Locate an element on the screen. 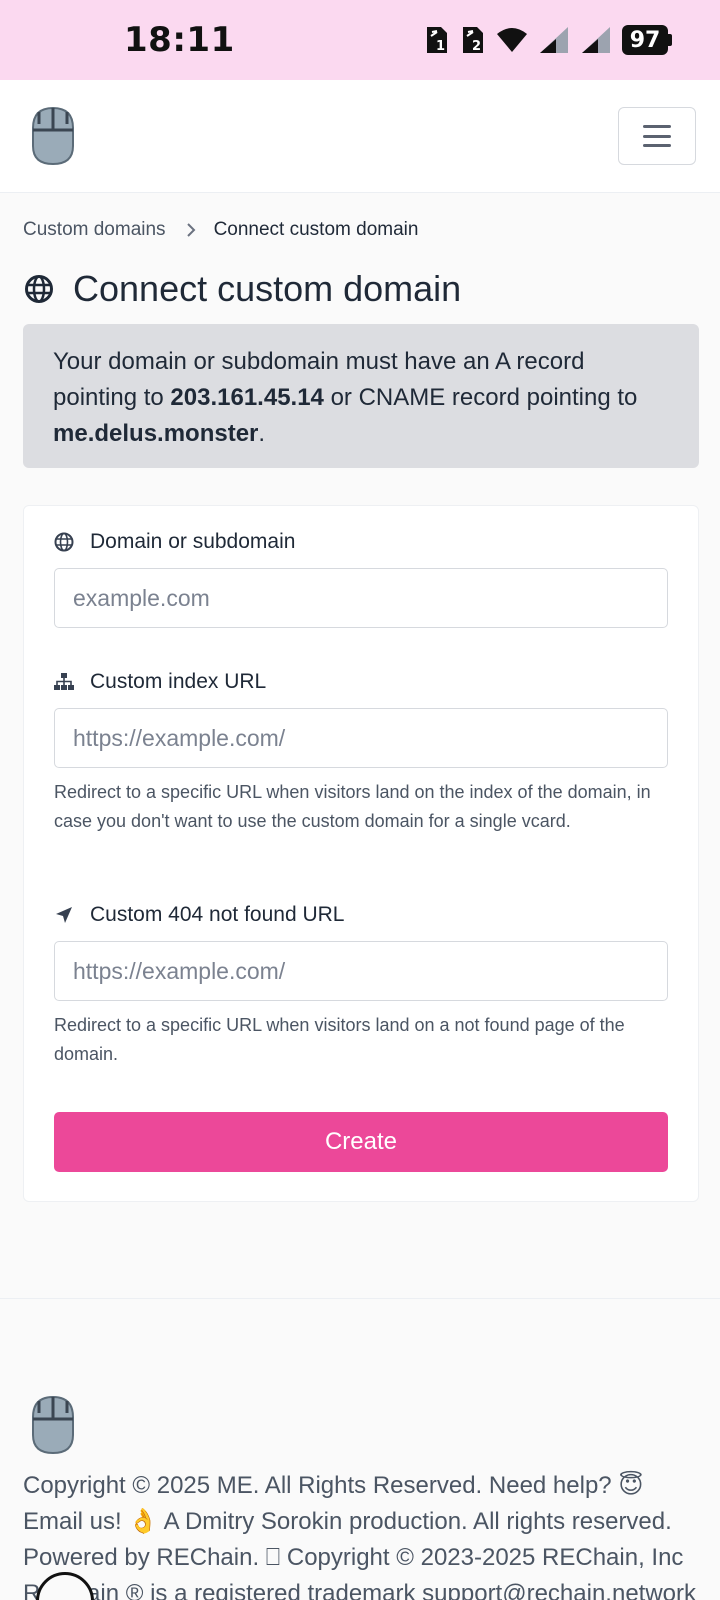 The height and width of the screenshot is (1600, 720). status-bar: 18:11 1 2 97 is located at coordinates (360, 40).